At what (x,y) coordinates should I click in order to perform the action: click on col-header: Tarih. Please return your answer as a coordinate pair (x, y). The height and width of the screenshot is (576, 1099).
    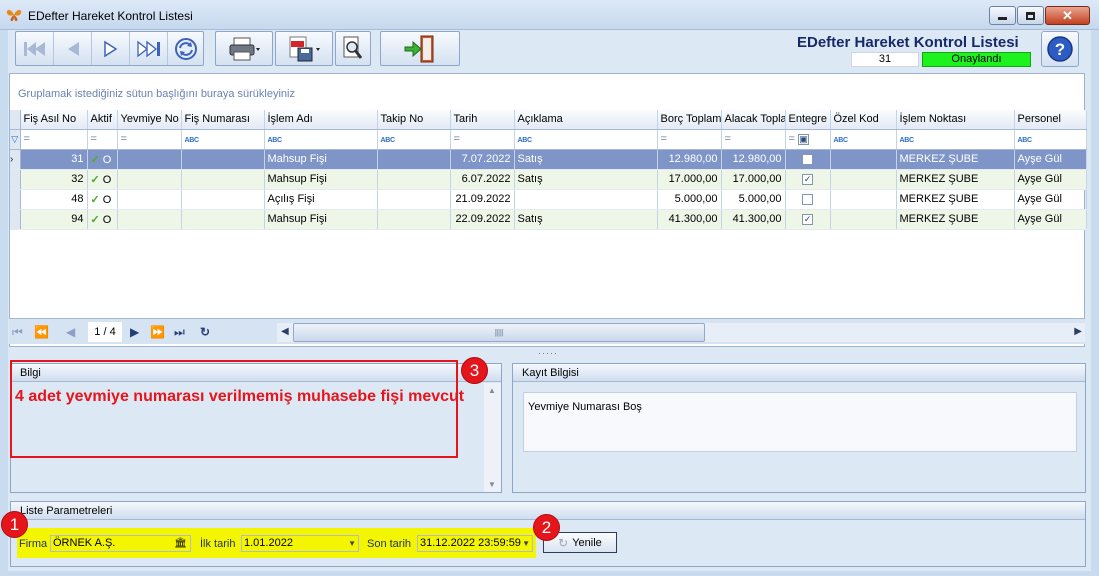
    Looking at the image, I should click on (482, 120).